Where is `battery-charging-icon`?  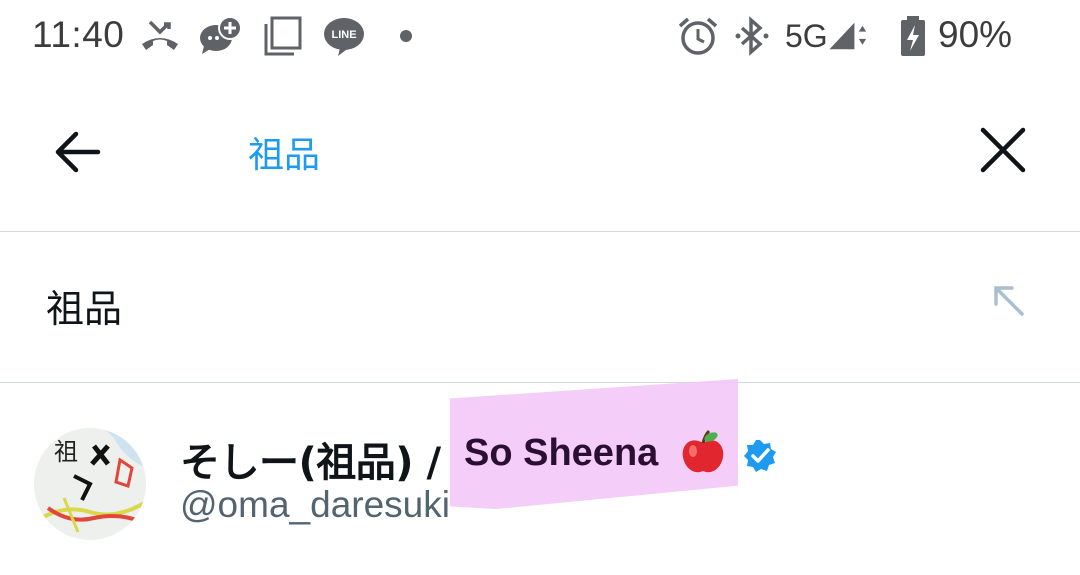 battery-charging-icon is located at coordinates (913, 36).